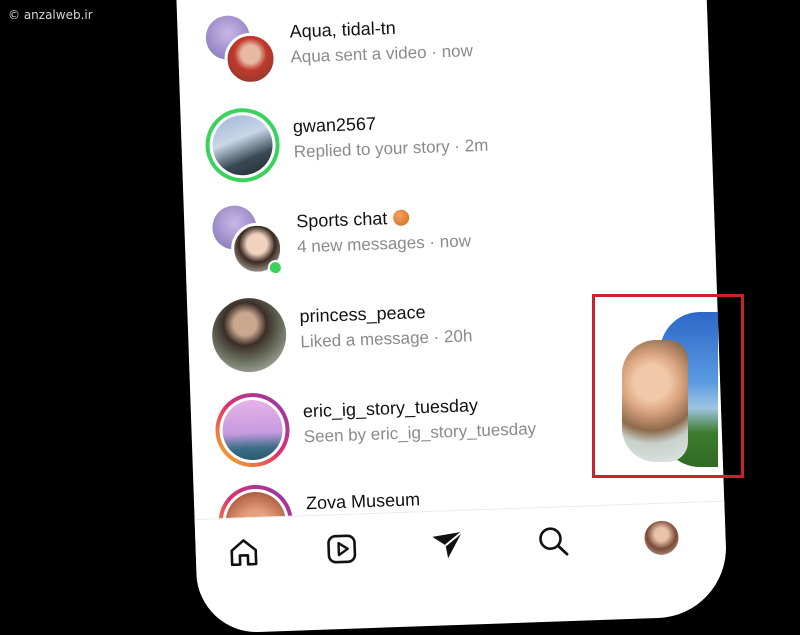 This screenshot has height=635, width=800. I want to click on thread-row: Aqua, tidal-tn Aqua sent a video · now, so click(443, 49).